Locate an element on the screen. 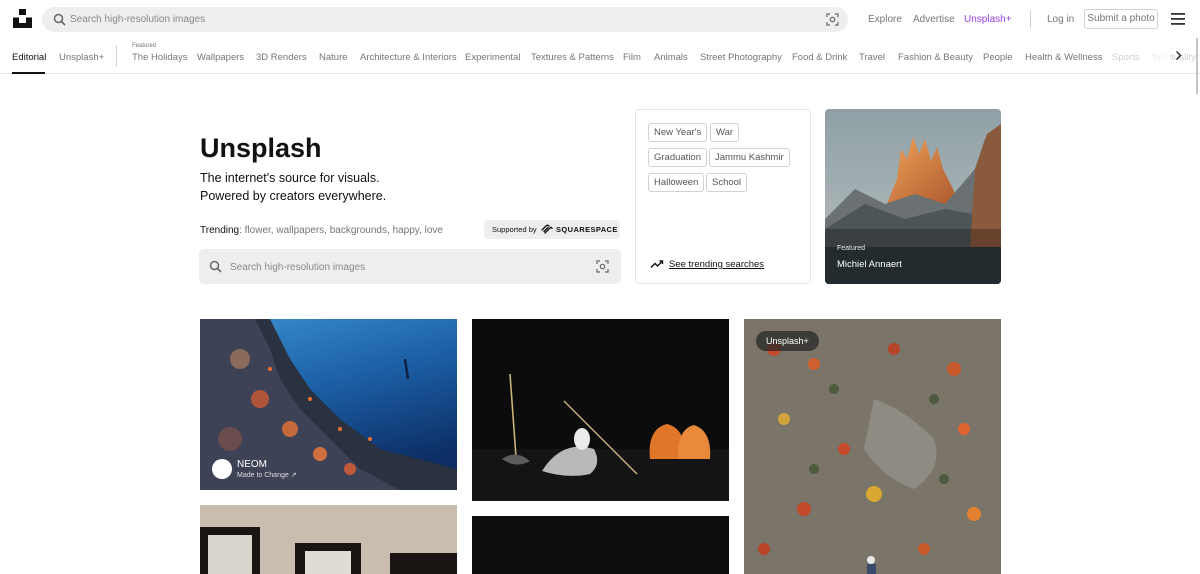 The width and height of the screenshot is (1200, 574). forest-photo-image is located at coordinates (872, 446).